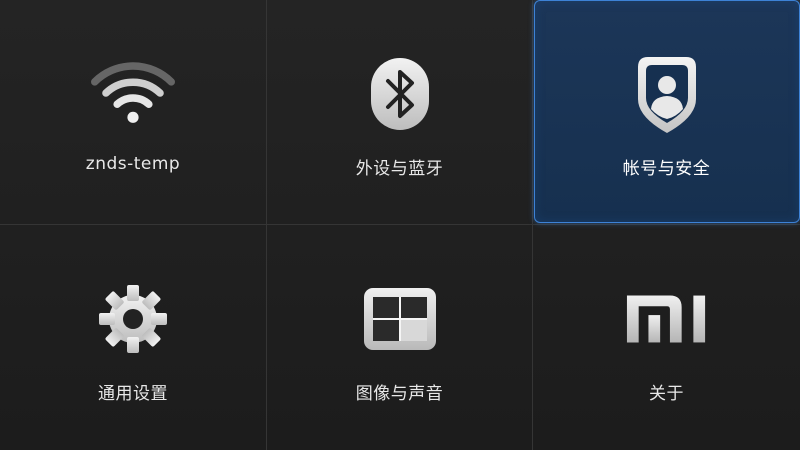 Image resolution: width=800 pixels, height=450 pixels. Describe the element at coordinates (133, 319) in the screenshot. I see `gear-icon` at that location.